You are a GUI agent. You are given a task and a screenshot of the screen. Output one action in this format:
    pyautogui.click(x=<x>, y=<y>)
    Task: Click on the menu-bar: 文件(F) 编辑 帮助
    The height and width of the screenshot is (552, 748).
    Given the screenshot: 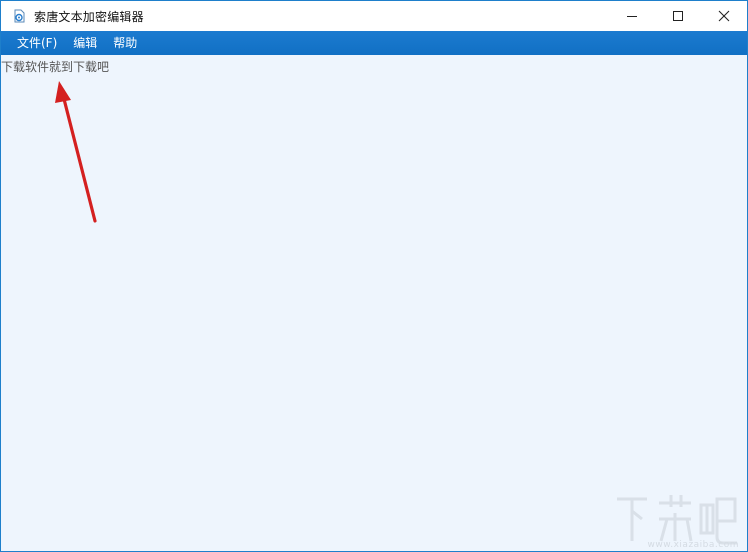 What is the action you would take?
    pyautogui.click(x=374, y=43)
    